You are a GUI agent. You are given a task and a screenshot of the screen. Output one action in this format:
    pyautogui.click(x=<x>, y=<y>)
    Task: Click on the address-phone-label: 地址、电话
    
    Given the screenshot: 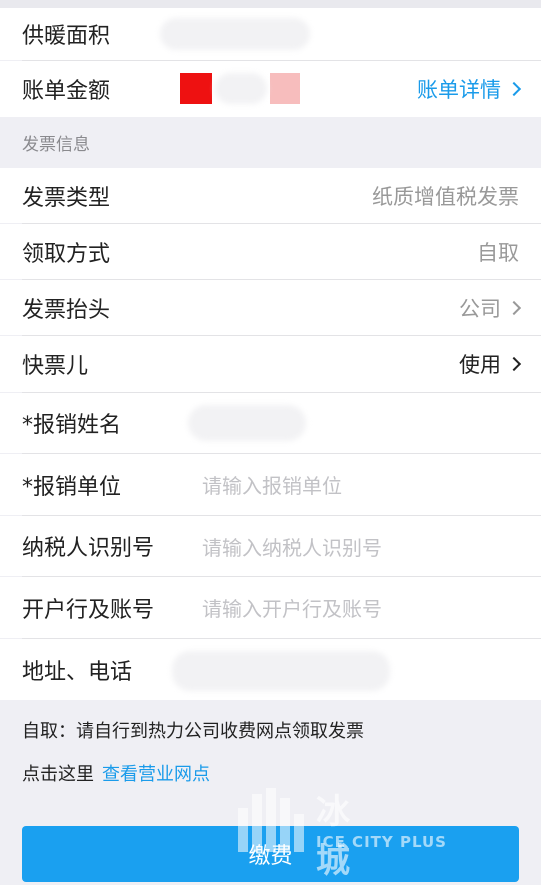 What is the action you would take?
    pyautogui.click(x=77, y=672)
    